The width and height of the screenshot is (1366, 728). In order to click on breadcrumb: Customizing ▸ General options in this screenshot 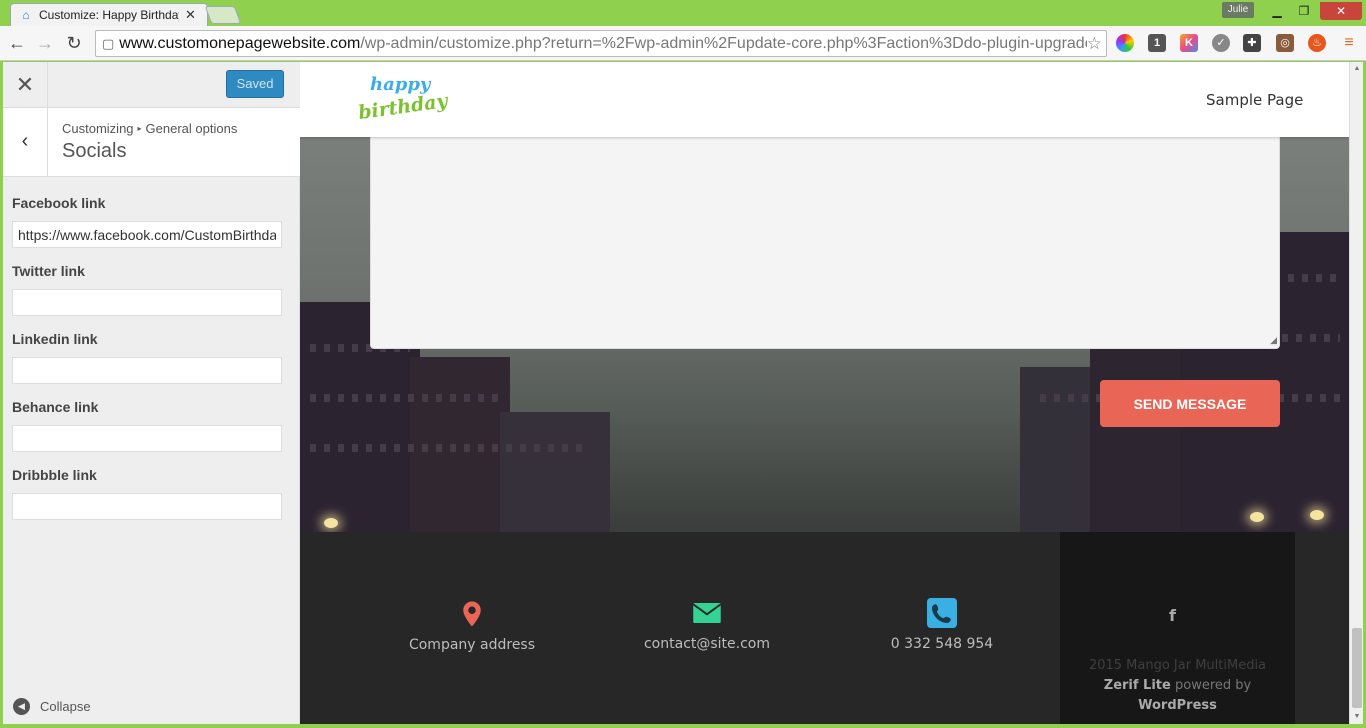, I will do `click(149, 128)`.